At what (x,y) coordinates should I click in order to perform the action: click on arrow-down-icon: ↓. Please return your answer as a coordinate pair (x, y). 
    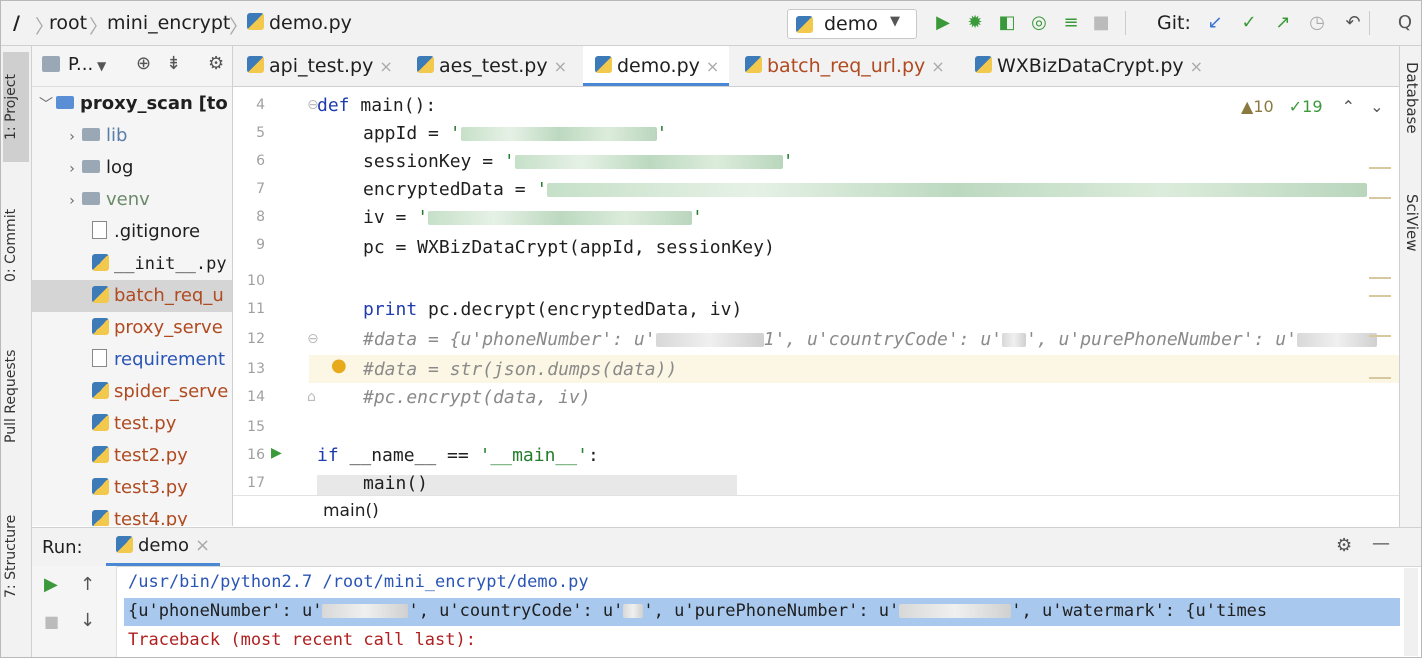
    Looking at the image, I should click on (87, 620).